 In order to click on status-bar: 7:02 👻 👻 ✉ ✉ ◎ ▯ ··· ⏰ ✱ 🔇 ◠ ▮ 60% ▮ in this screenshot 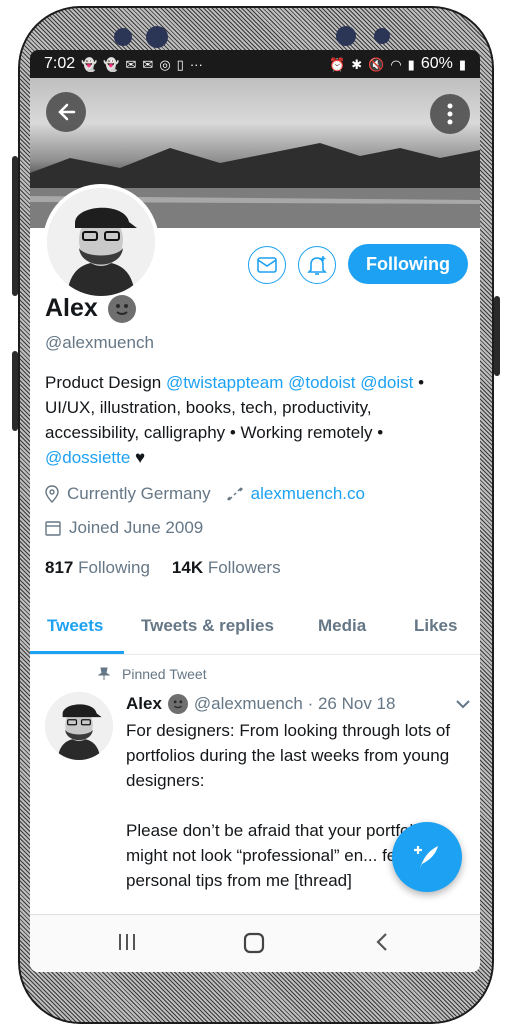, I will do `click(255, 64)`.